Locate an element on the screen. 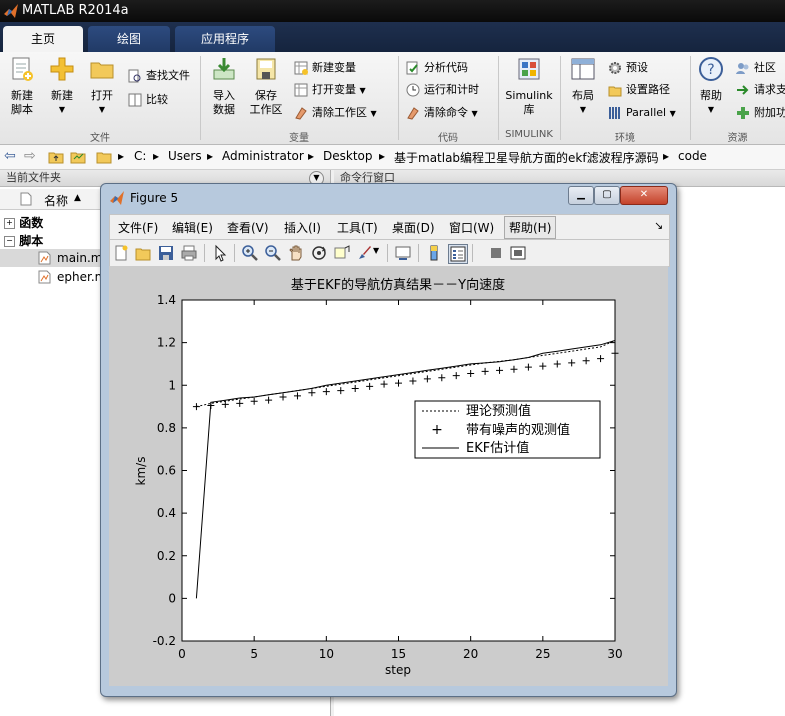 The image size is (785, 716). zoom-in-icon is located at coordinates (250, 253).